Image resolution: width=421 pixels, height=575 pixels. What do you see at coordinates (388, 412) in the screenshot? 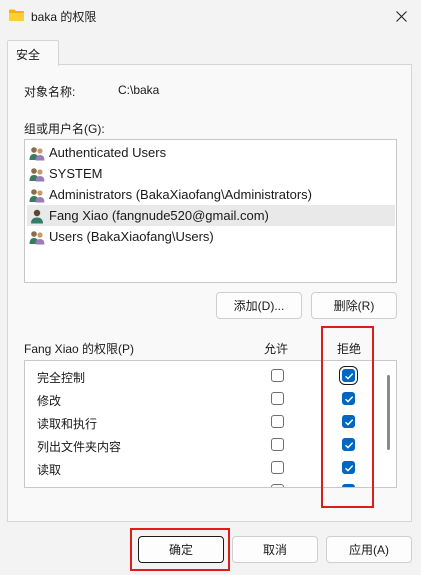
I see `permissions-scrollbar` at bounding box center [388, 412].